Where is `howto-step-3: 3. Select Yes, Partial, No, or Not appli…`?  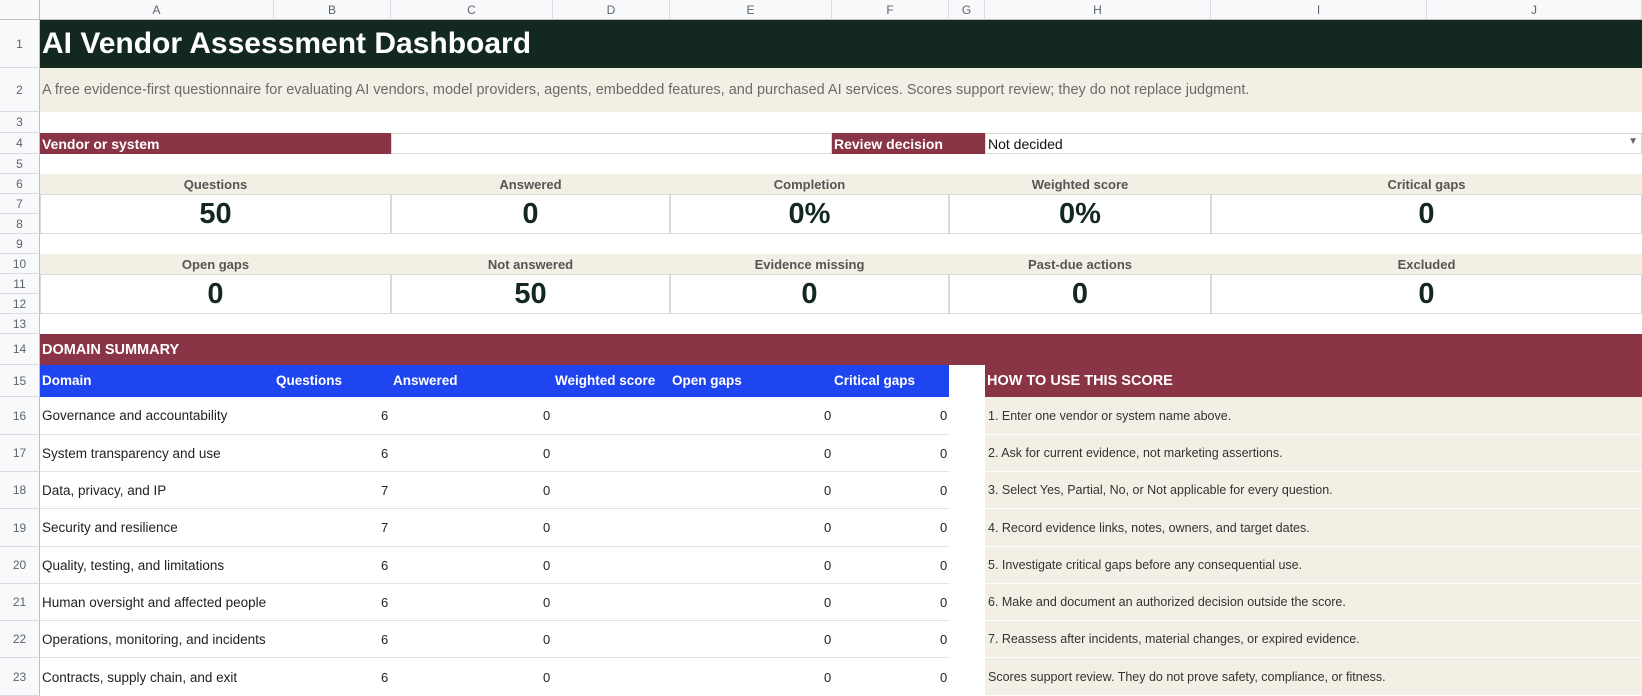
howto-step-3: 3. Select Yes, Partial, No, or Not appli… is located at coordinates (1313, 490).